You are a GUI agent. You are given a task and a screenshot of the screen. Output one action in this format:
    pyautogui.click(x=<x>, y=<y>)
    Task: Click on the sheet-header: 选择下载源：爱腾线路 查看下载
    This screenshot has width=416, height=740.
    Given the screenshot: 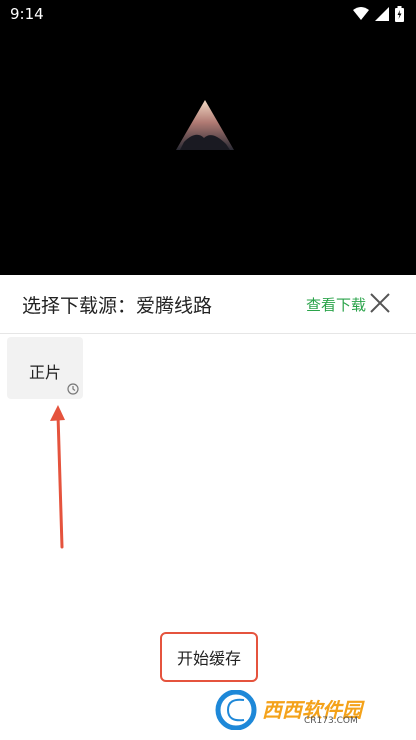 What is the action you would take?
    pyautogui.click(x=208, y=304)
    